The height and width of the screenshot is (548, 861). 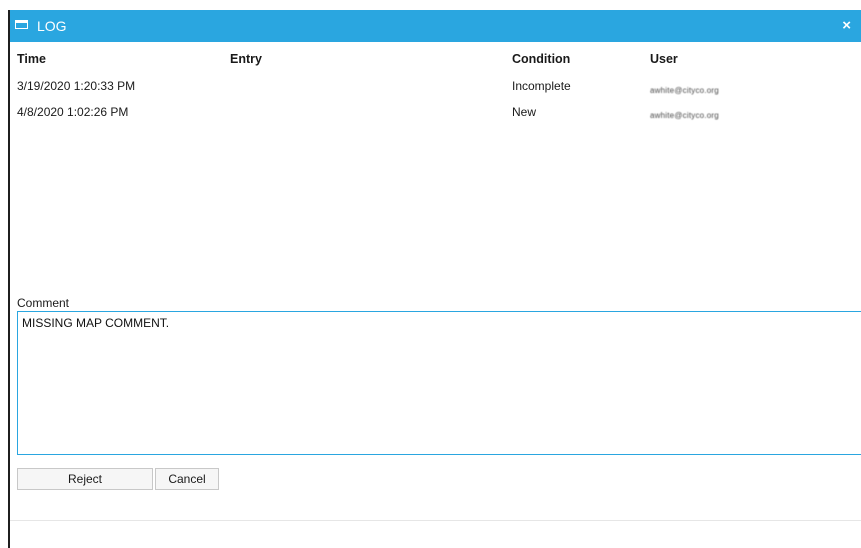 What do you see at coordinates (31, 59) in the screenshot?
I see `column-header-time: Time` at bounding box center [31, 59].